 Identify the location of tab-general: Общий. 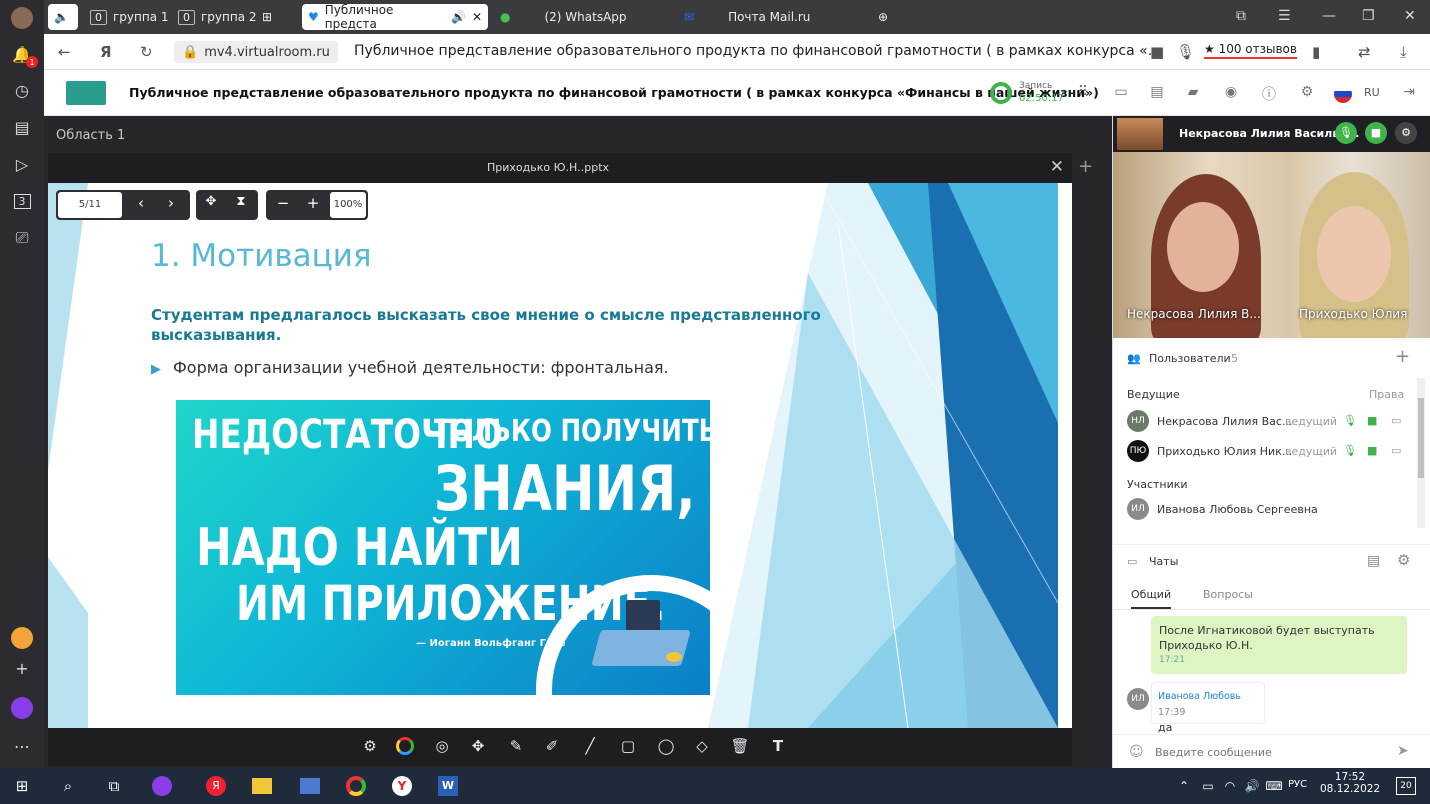
(1151, 598).